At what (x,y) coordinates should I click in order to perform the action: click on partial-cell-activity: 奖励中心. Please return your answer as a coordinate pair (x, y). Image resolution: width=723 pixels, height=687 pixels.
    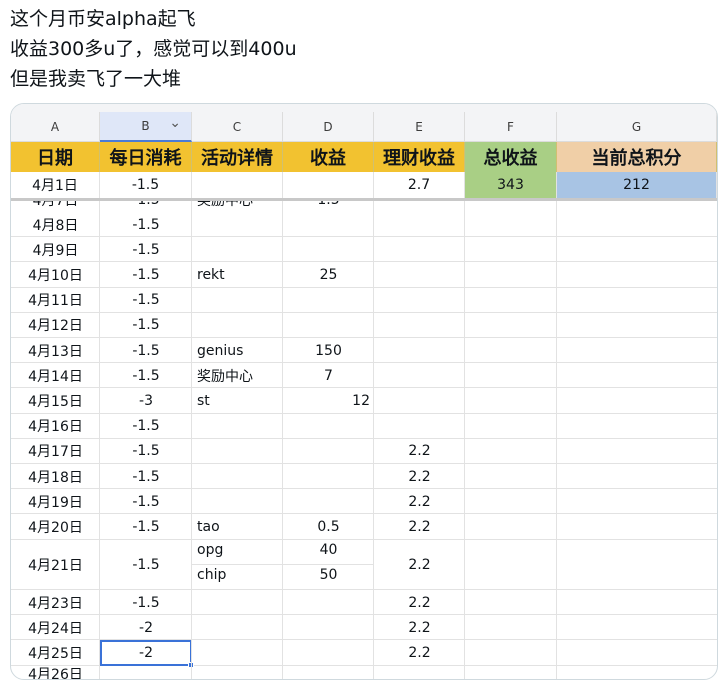
    Looking at the image, I should click on (237, 206).